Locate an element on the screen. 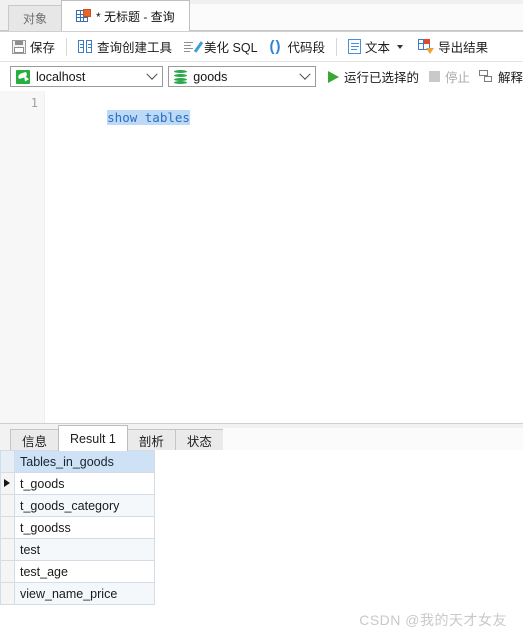 The width and height of the screenshot is (523, 644). table-row: t_goods_category is located at coordinates (77, 505).